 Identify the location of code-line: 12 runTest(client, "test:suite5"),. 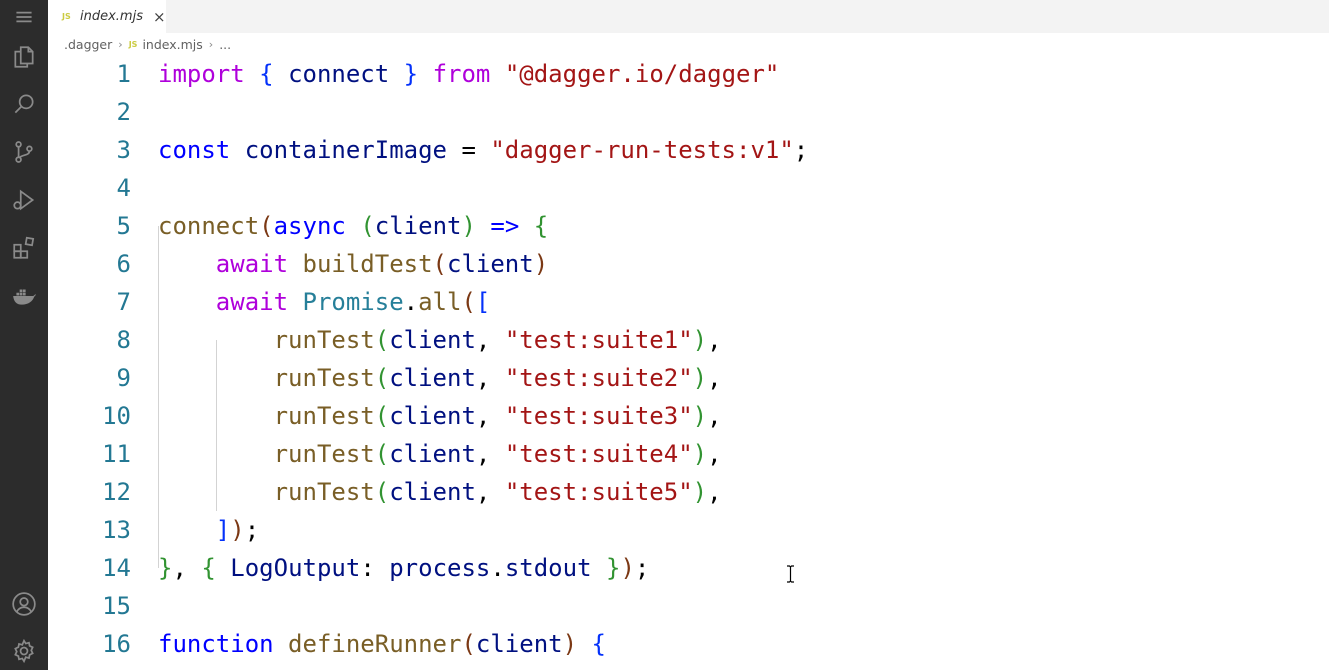
(688, 492).